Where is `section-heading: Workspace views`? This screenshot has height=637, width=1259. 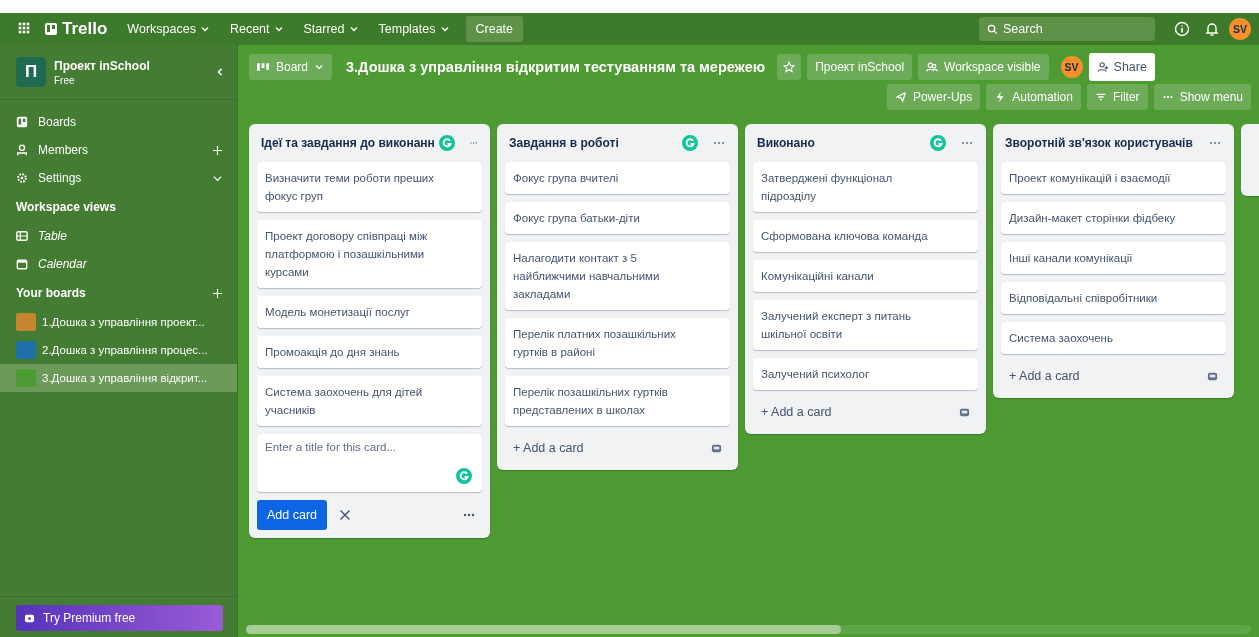
section-heading: Workspace views is located at coordinates (66, 207).